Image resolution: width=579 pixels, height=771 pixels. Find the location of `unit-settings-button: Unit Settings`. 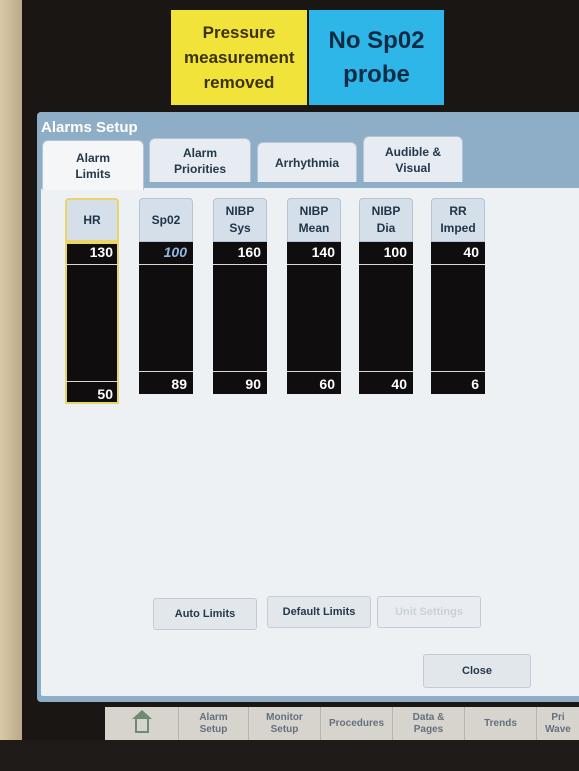

unit-settings-button: Unit Settings is located at coordinates (429, 612).